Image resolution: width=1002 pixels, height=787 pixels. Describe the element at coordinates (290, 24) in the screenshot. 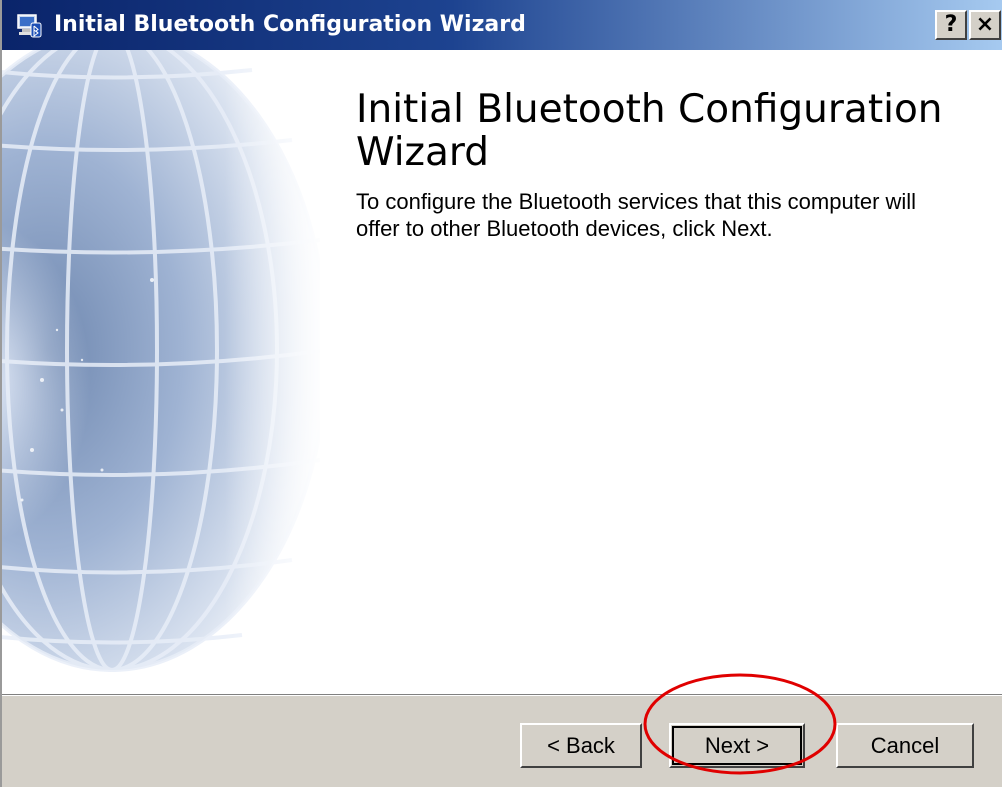

I see `window-title: Initial Bluetooth Configuration Wizard` at that location.